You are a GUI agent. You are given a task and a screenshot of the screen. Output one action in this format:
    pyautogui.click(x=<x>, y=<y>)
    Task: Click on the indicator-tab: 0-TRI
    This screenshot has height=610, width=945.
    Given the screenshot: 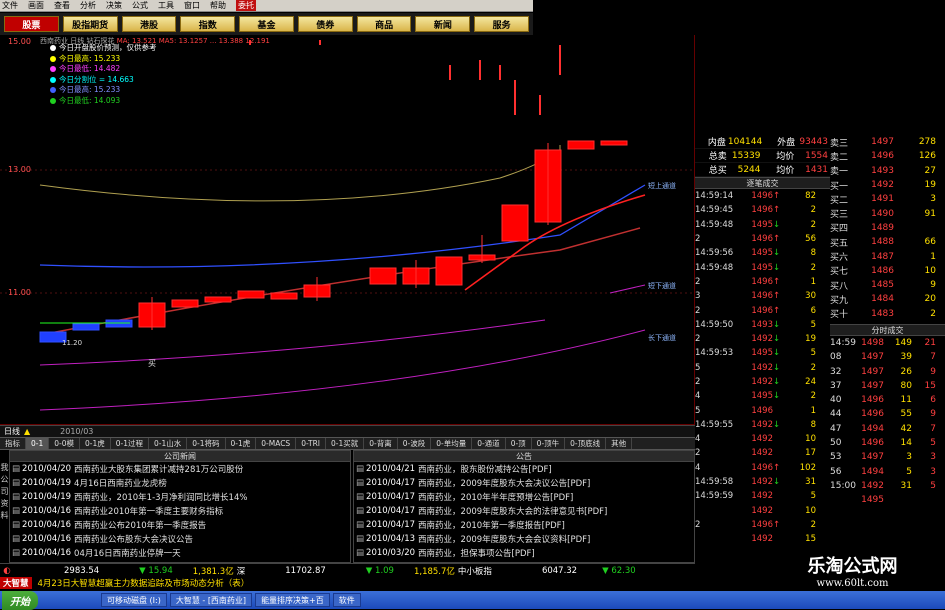 What is the action you would take?
    pyautogui.click(x=311, y=443)
    